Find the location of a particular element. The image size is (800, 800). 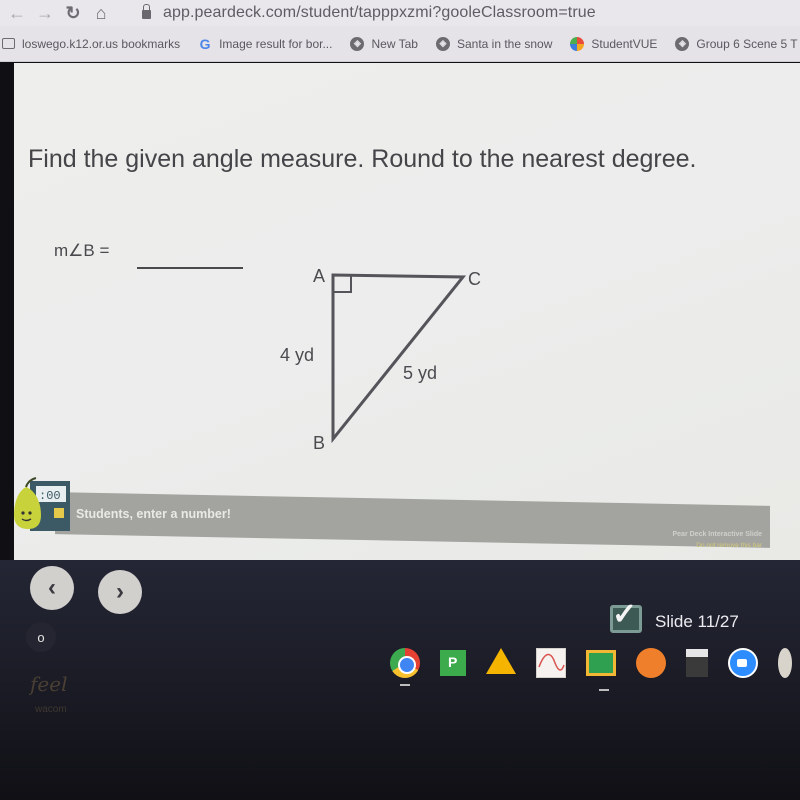

lock-icon is located at coordinates (146, 11).